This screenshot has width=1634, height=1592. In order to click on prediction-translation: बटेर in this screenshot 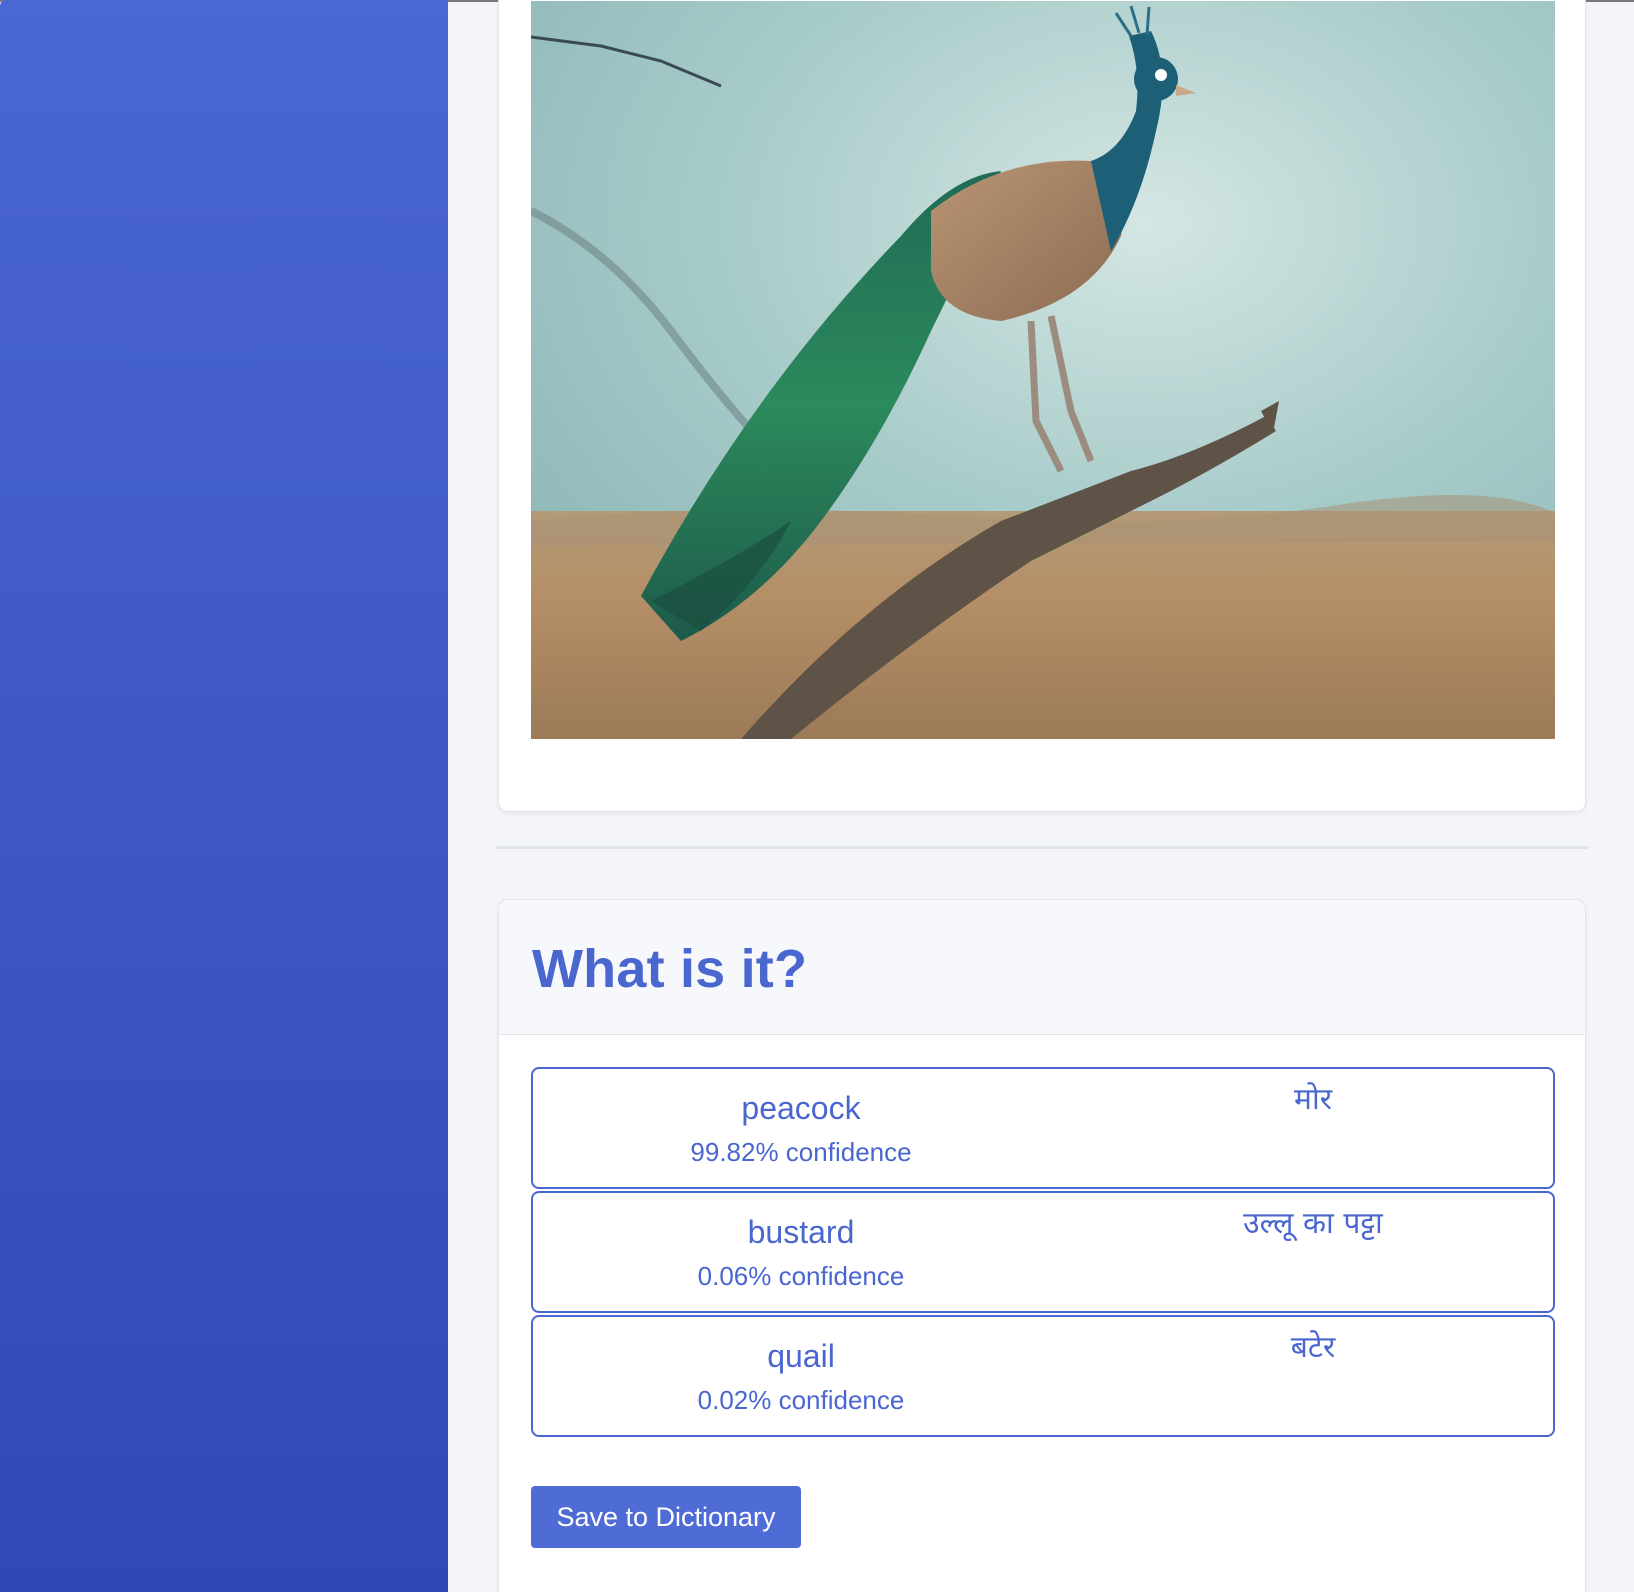, I will do `click(1313, 1347)`.